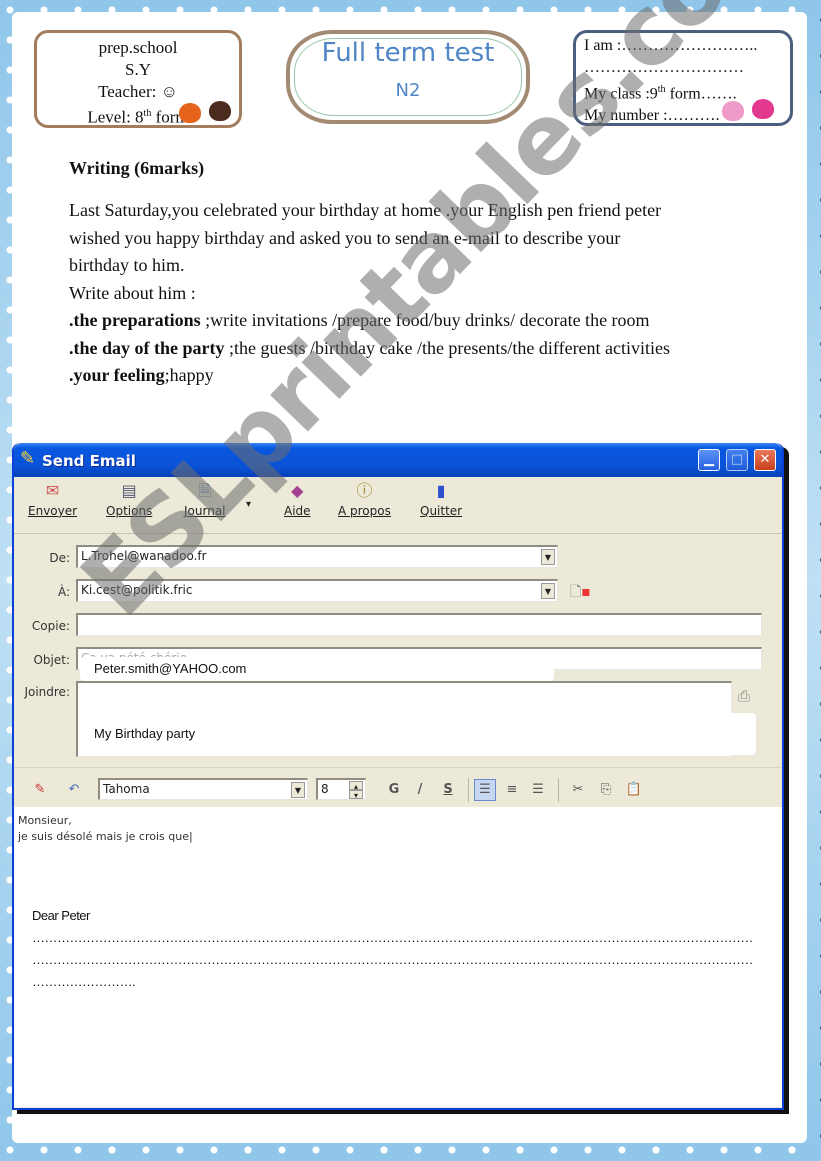 The image size is (821, 1161). I want to click on font-size-value: 8, so click(325, 789).